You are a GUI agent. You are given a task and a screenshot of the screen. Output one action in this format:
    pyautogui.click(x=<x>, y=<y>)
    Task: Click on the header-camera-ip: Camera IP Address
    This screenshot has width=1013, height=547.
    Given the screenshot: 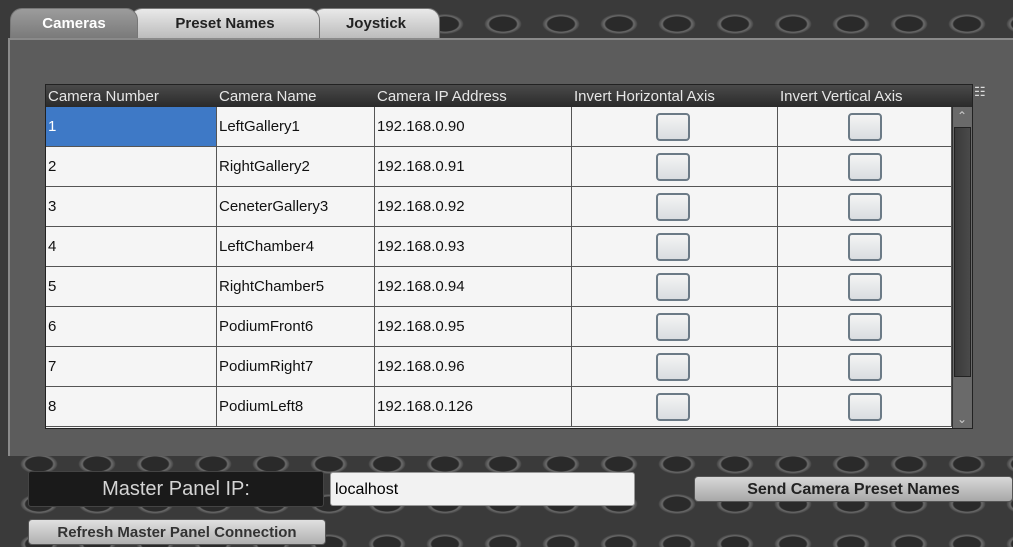 What is the action you would take?
    pyautogui.click(x=441, y=96)
    